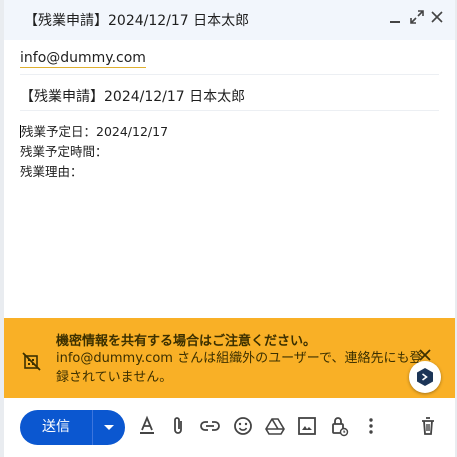 The image size is (457, 457). Describe the element at coordinates (83, 59) in the screenshot. I see `recipient-chip: info@dummy.com` at that location.